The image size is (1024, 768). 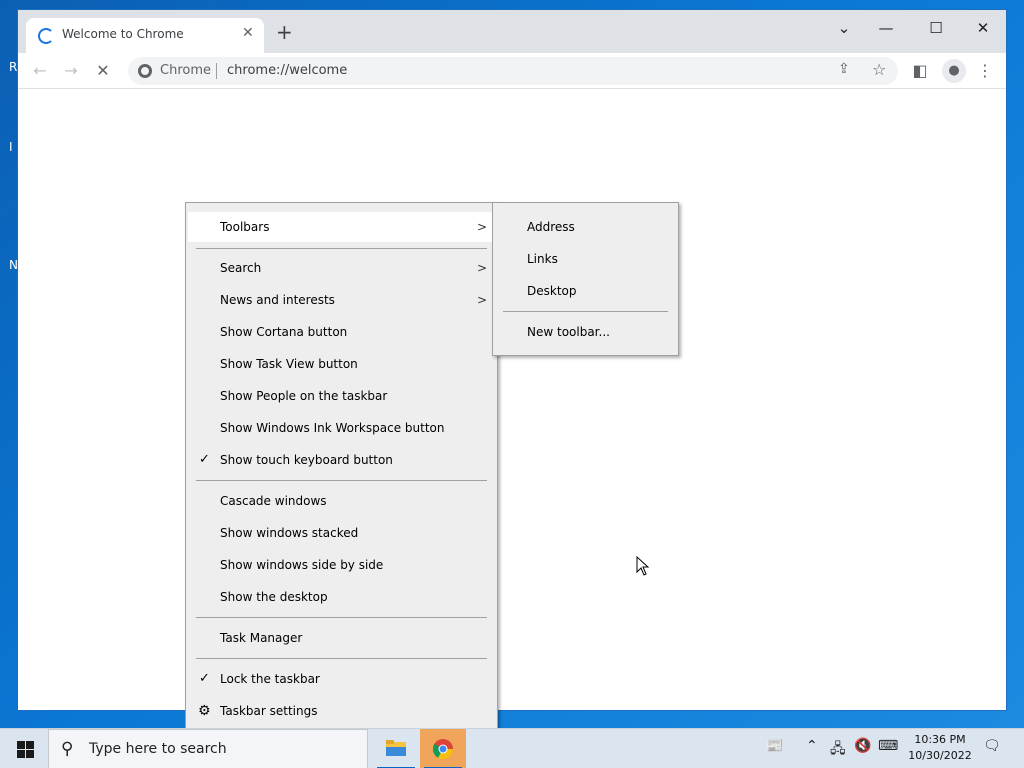 I want to click on menu-item-toolbars: Toolbars >, so click(x=341, y=227).